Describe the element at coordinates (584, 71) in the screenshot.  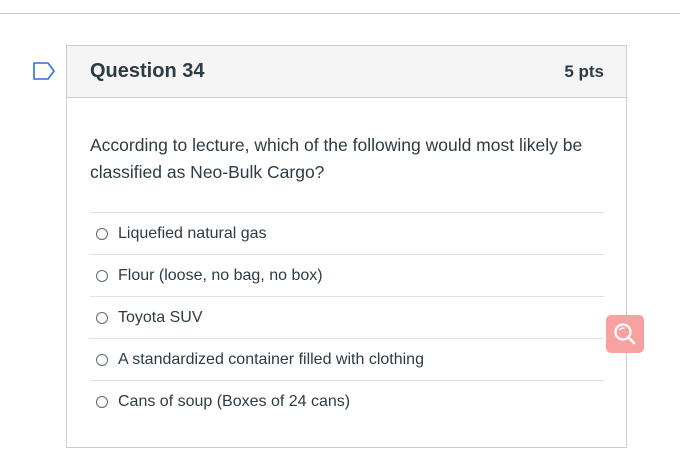
I see `question-points: 5 pts` at that location.